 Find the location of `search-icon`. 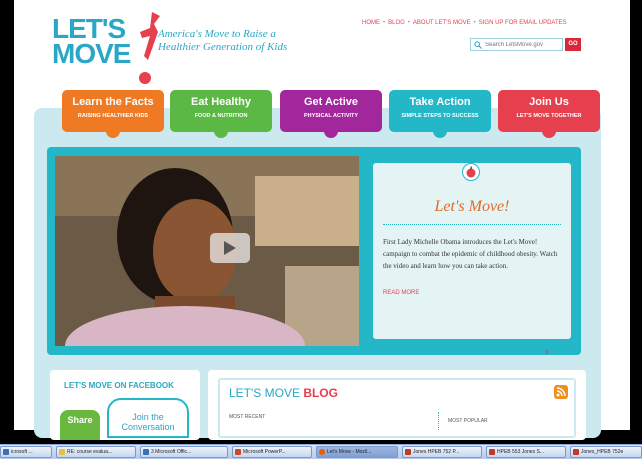

search-icon is located at coordinates (478, 45).